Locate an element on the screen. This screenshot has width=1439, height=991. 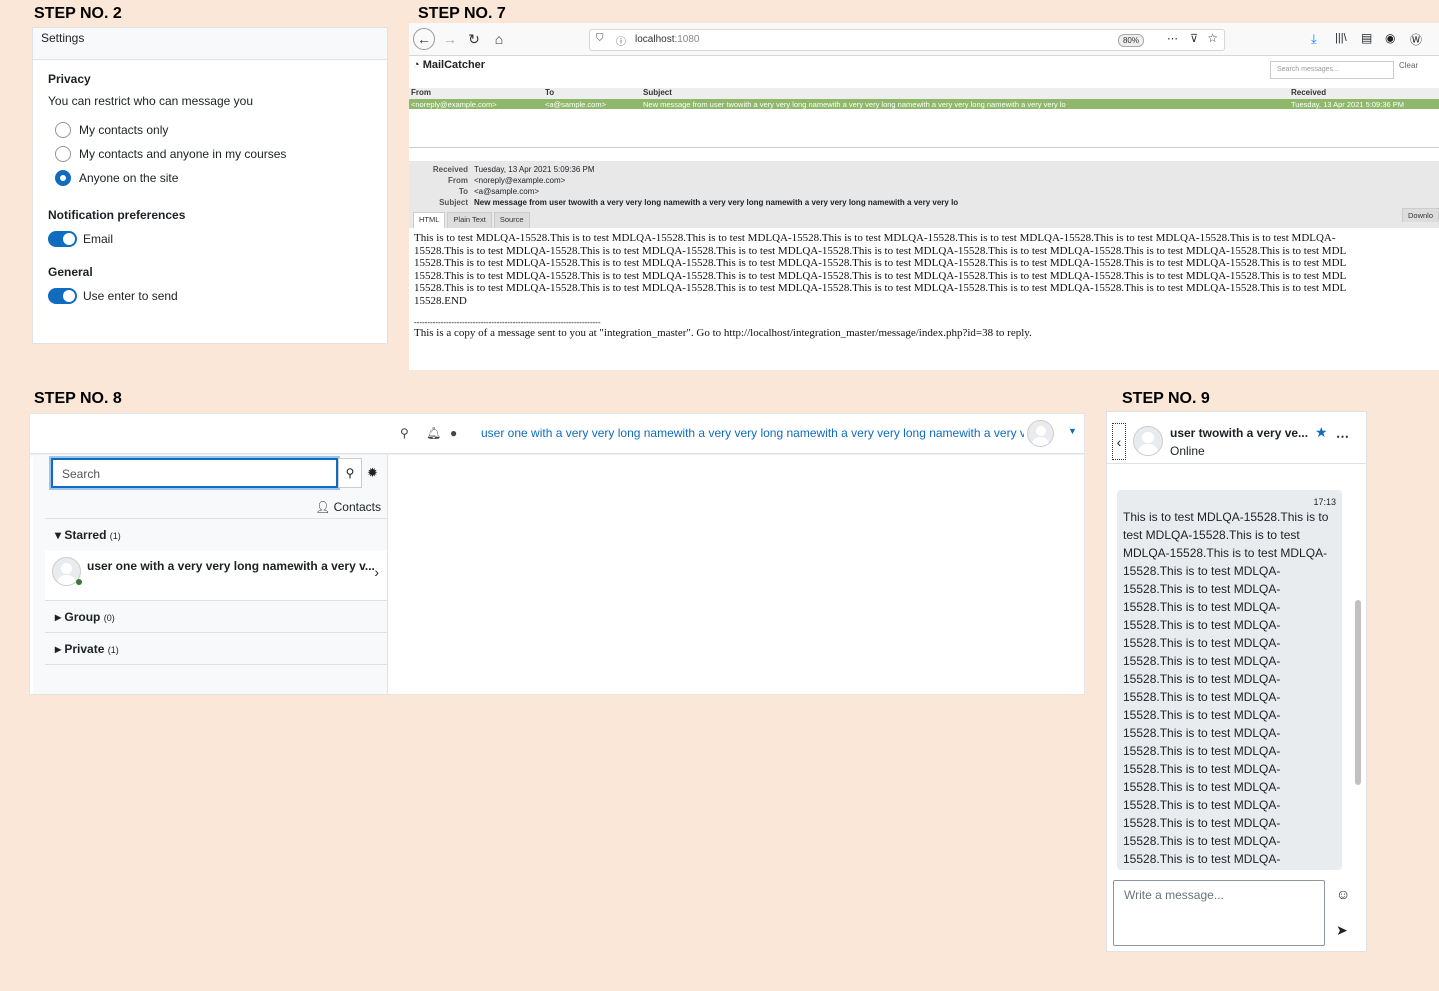
sidebar-icon: ▤ is located at coordinates (1366, 38).